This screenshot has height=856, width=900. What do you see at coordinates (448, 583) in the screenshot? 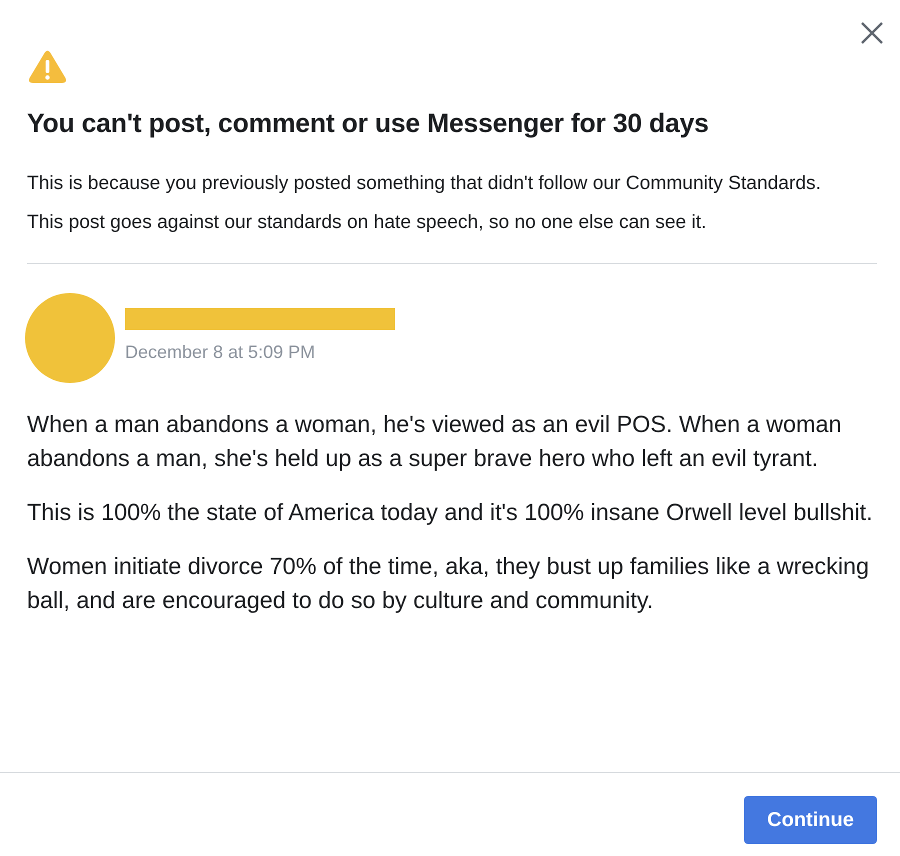
I see `post-text: Women initiate divorce 70% of the time, aka, they bust up families like a wrecking ball, and are encouraged to do so by culture and community.` at bounding box center [448, 583].